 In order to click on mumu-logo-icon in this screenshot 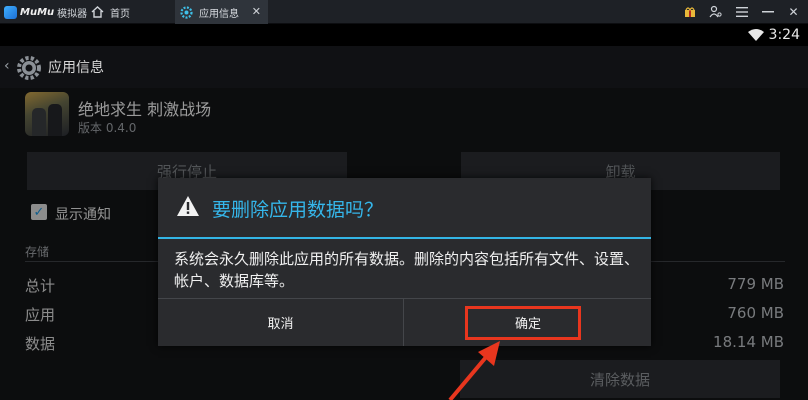, I will do `click(10, 12)`.